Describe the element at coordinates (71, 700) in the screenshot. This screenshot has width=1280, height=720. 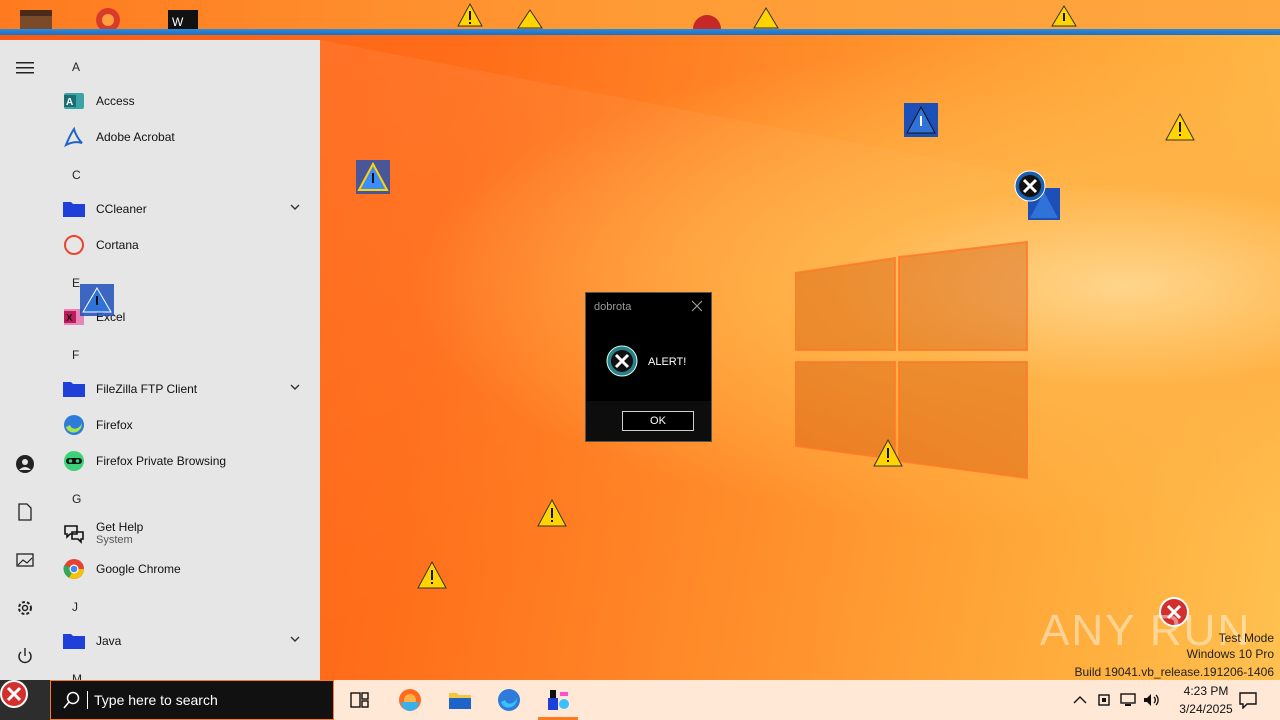
I see `search-icon` at that location.